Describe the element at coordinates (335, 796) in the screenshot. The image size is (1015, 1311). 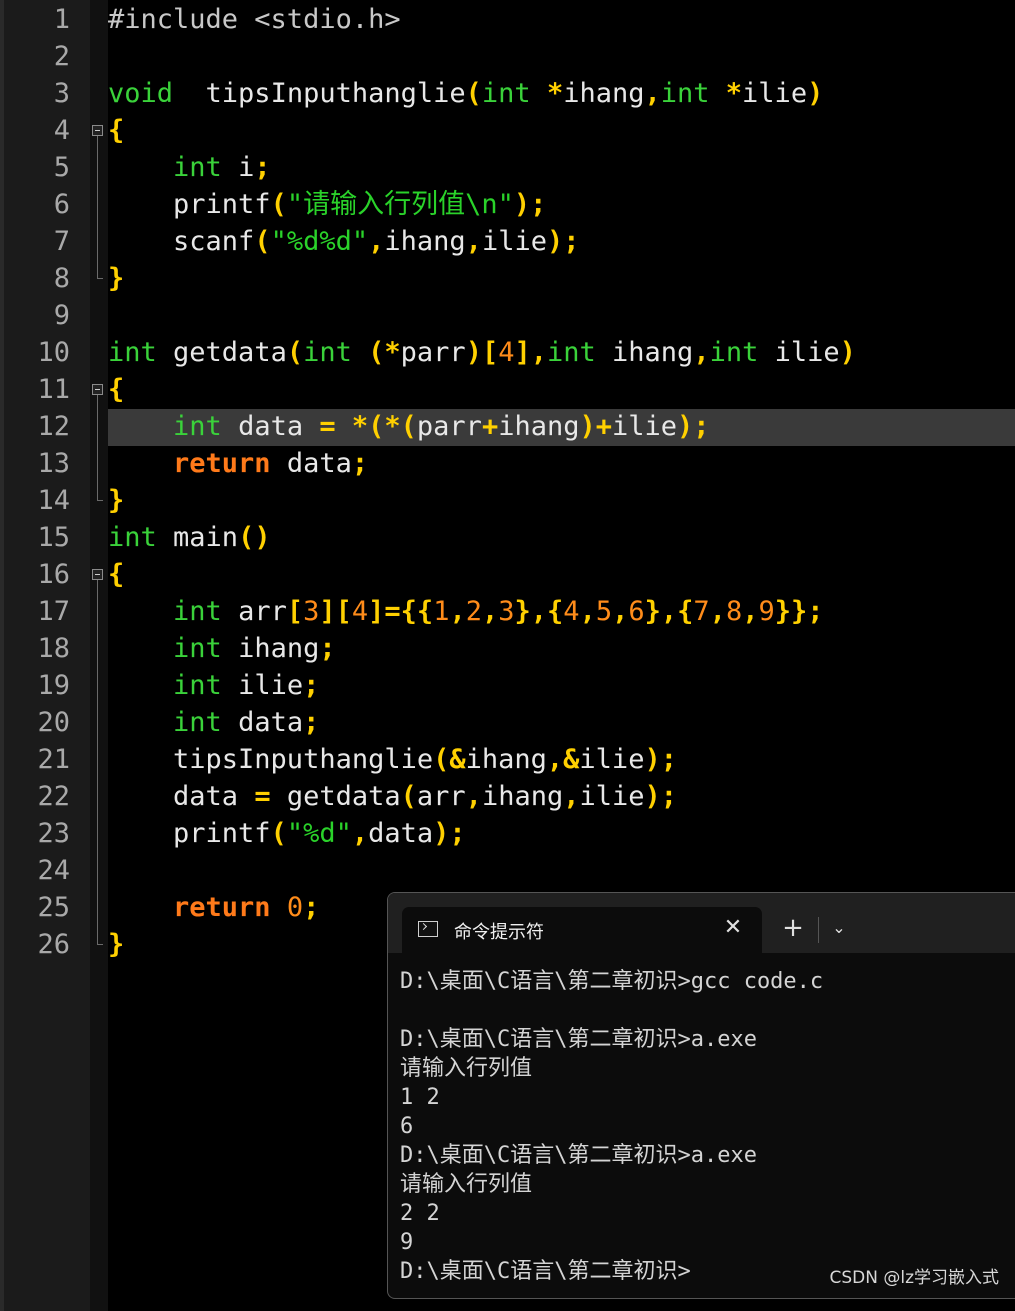
I see `code-token: getdata` at that location.